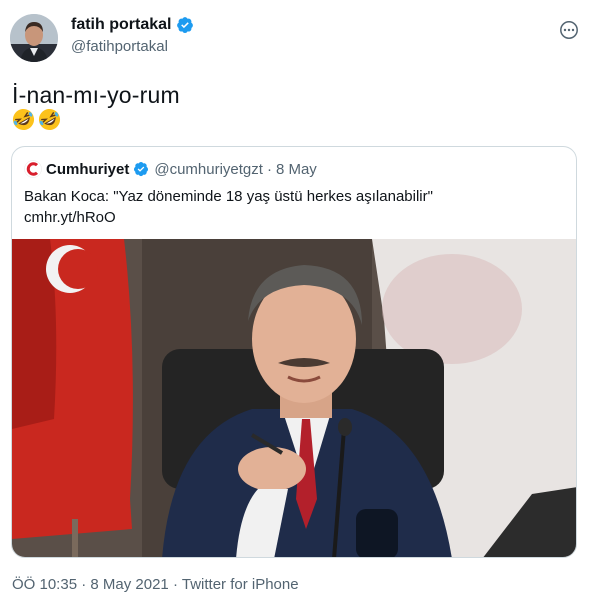 This screenshot has width=597, height=605. What do you see at coordinates (119, 46) in the screenshot?
I see `author-handle: @fatihportakal` at bounding box center [119, 46].